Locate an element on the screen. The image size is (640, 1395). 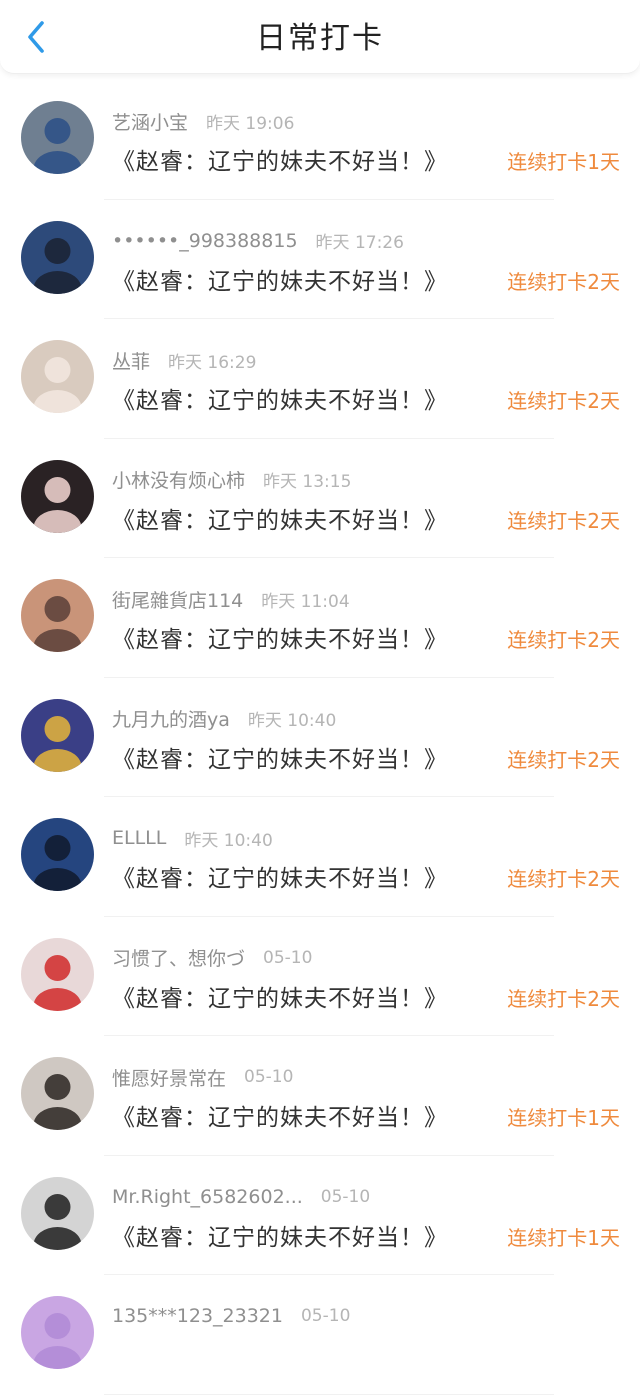
checkin-time: 昨天 11:04 is located at coordinates (305, 601).